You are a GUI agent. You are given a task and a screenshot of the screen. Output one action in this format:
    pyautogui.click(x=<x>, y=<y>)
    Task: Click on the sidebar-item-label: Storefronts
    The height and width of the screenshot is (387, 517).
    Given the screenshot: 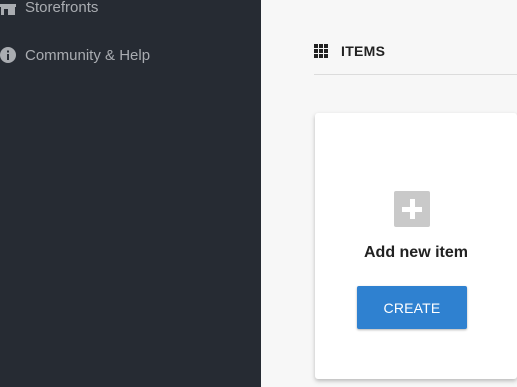 What is the action you would take?
    pyautogui.click(x=62, y=8)
    